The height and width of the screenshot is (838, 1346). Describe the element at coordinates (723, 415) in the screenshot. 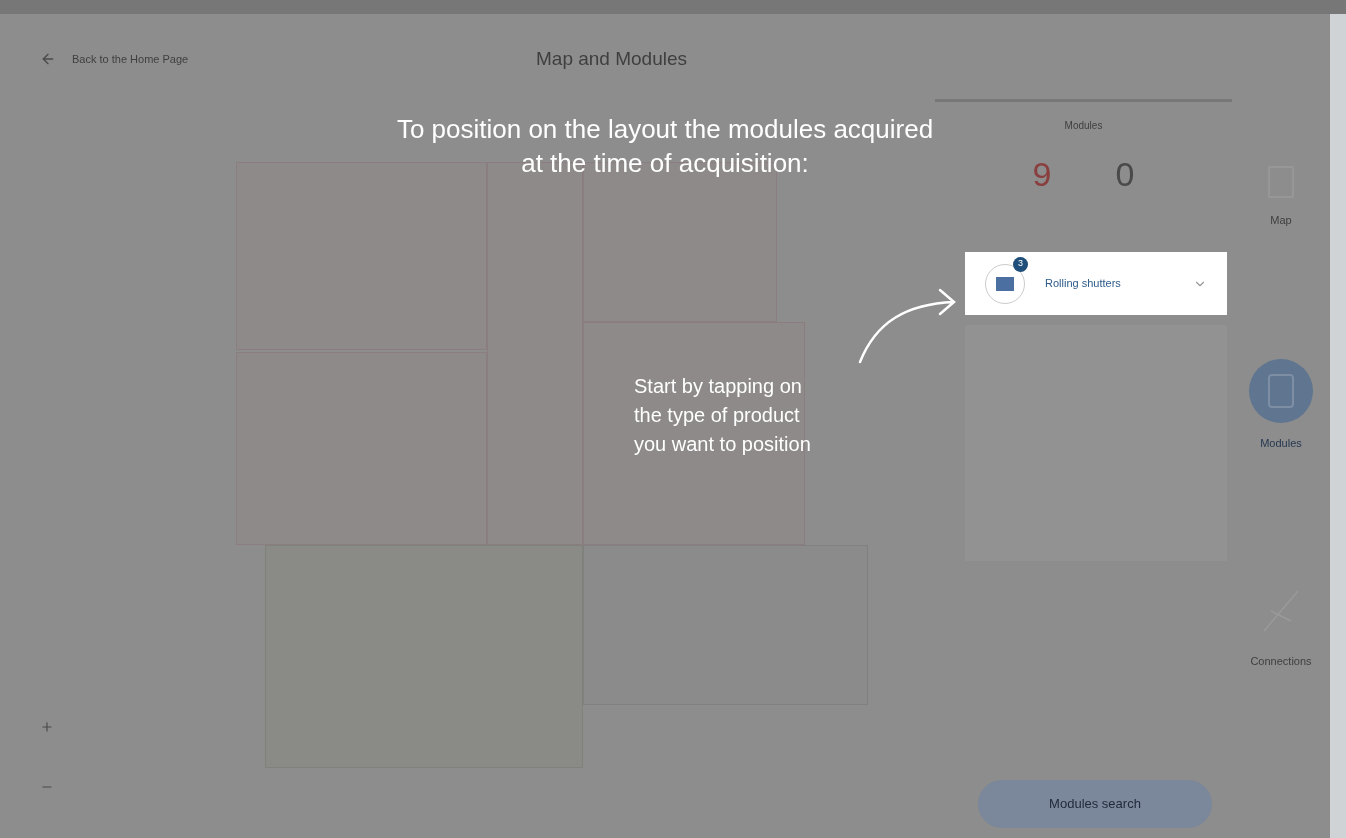

I see `tutorial-hint: Start by tapping on the type of product you want to position` at that location.